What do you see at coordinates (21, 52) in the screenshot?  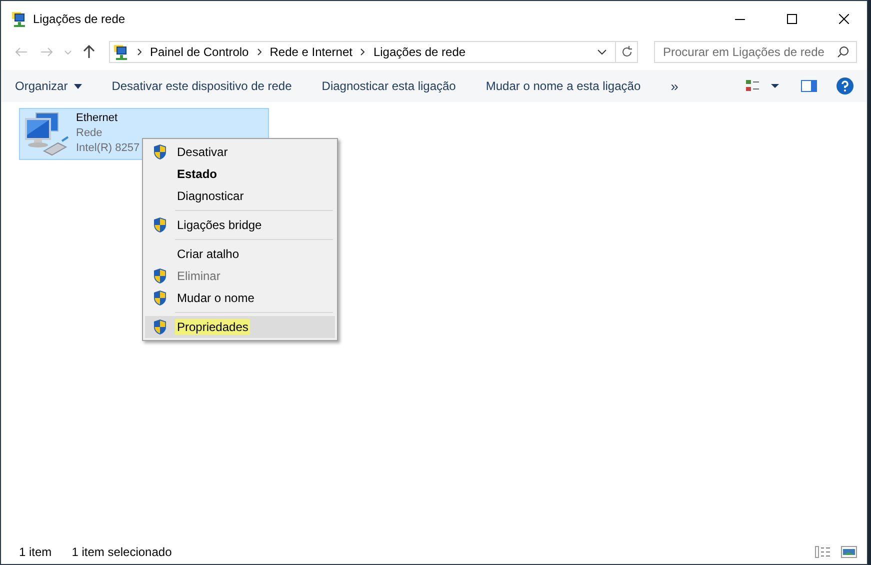 I see `left-arrow-icon` at bounding box center [21, 52].